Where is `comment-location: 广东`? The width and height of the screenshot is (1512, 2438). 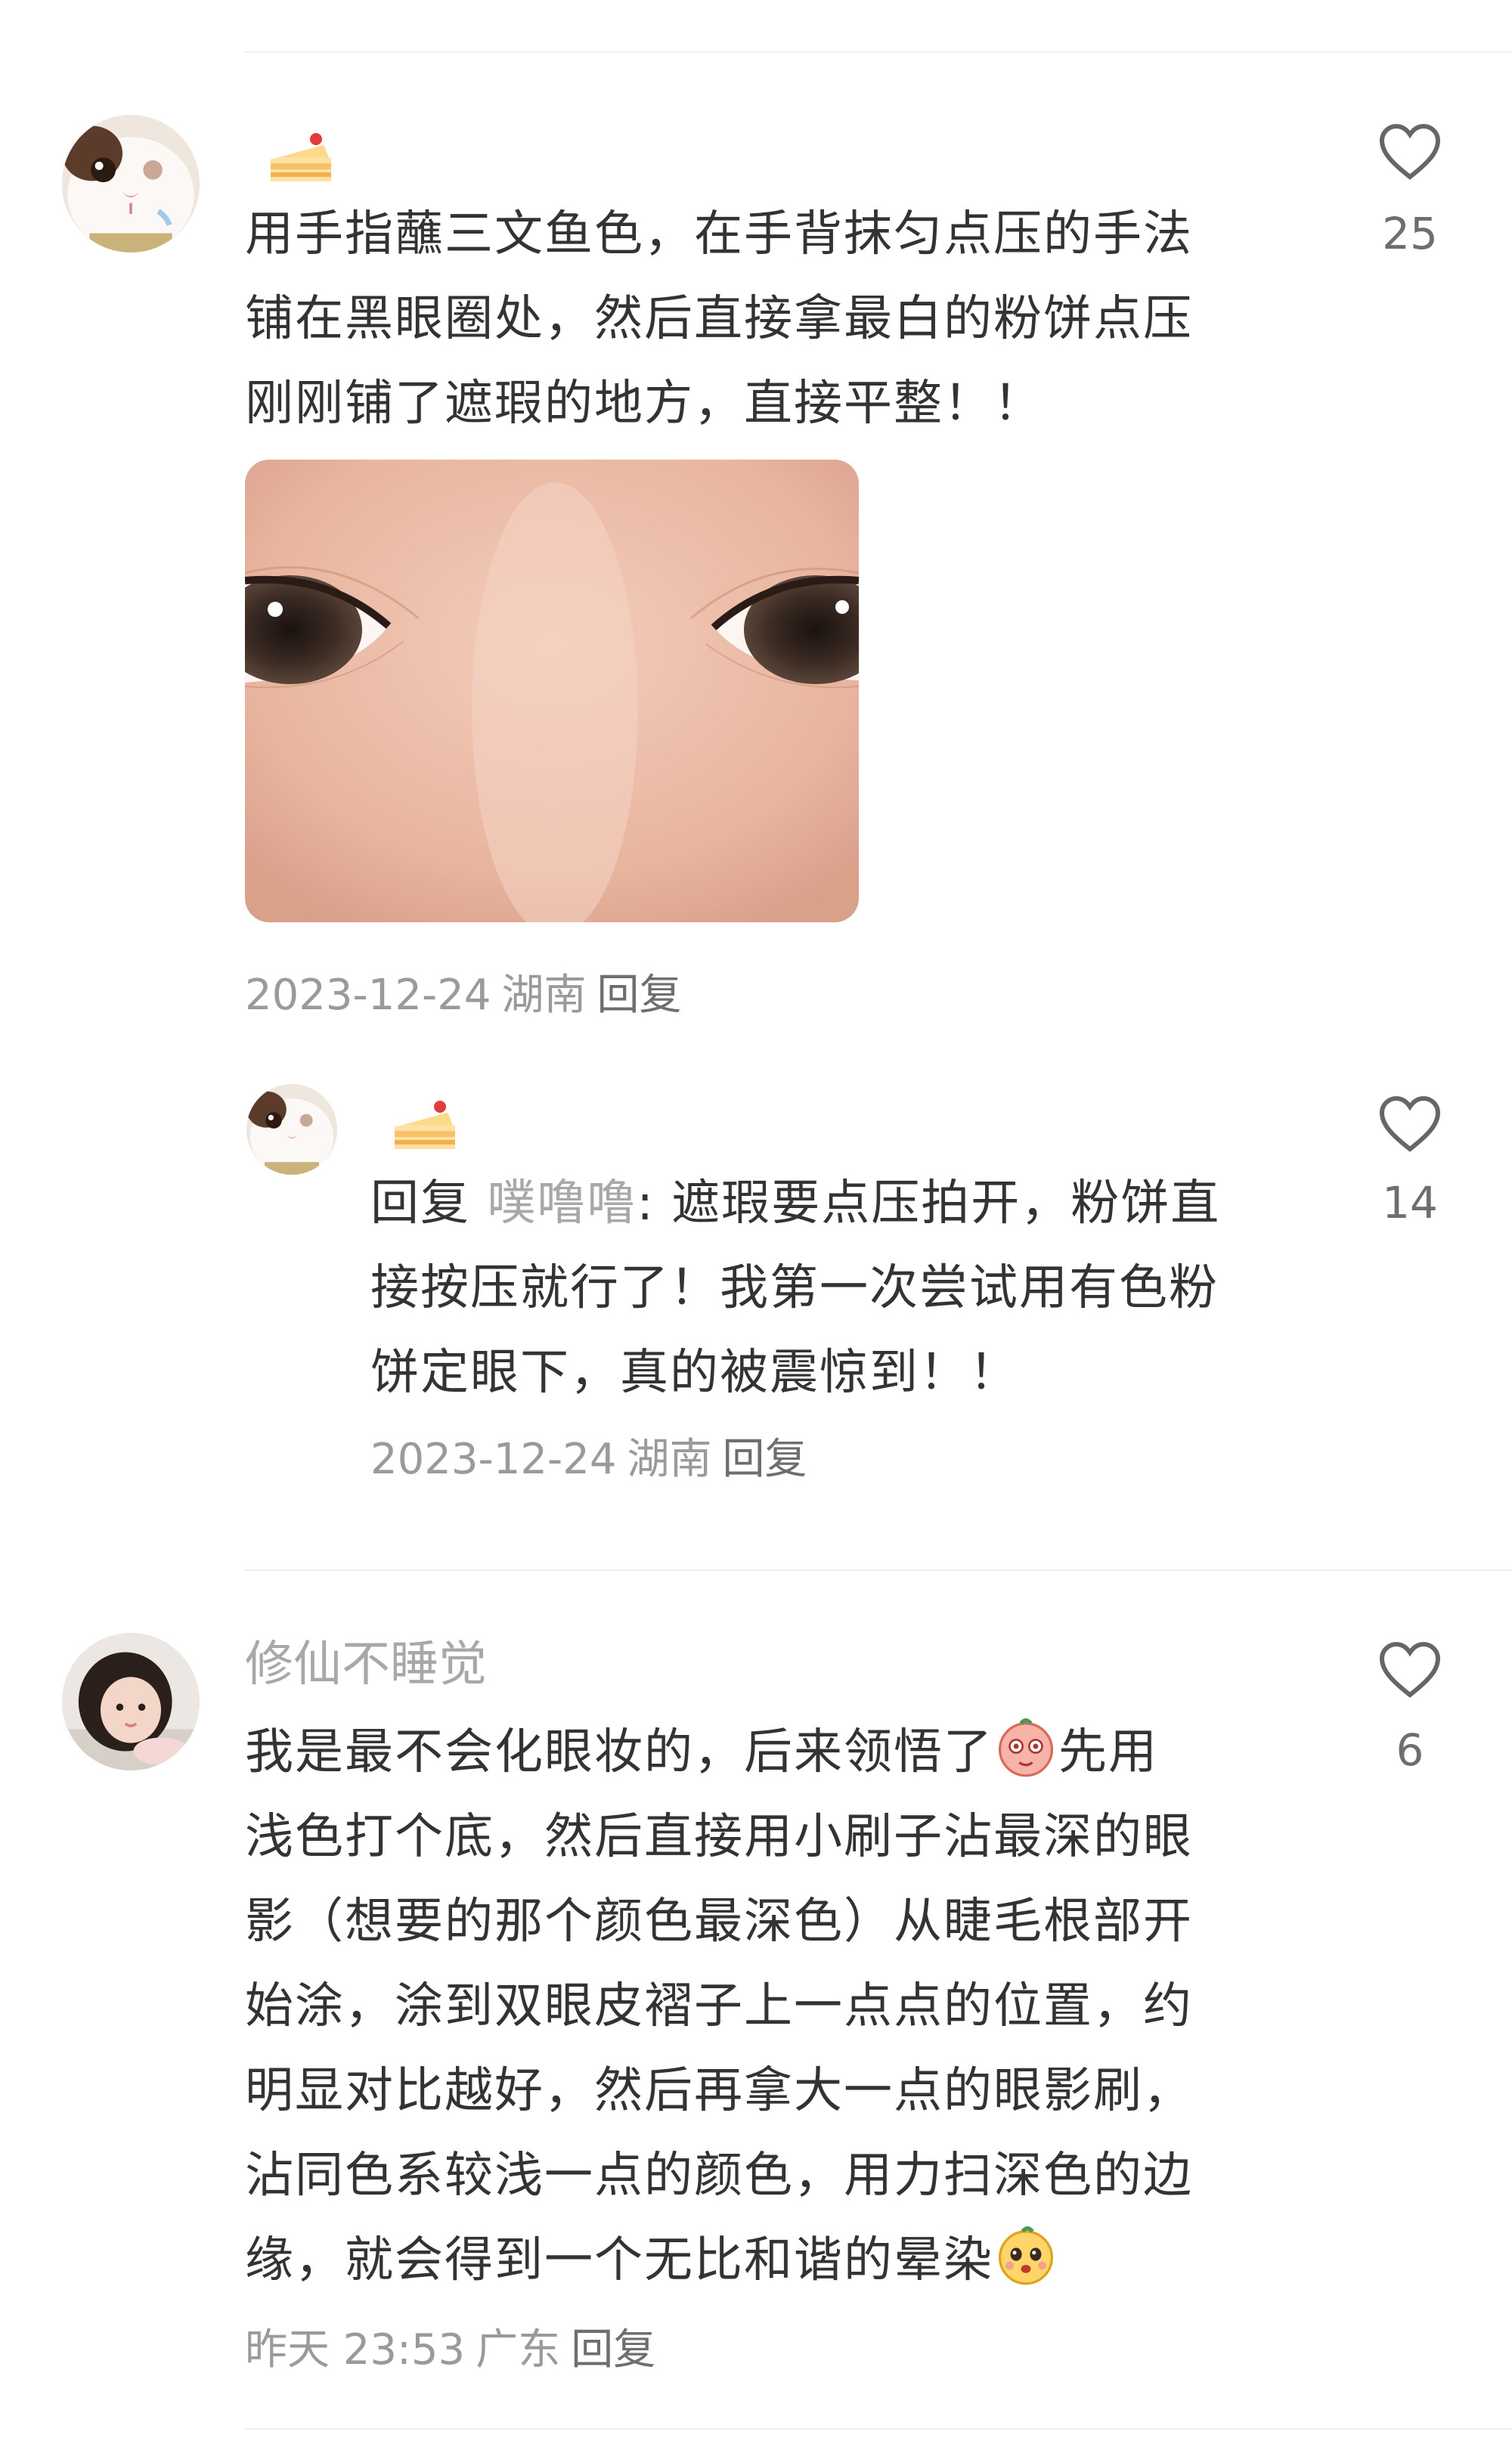
comment-location: 广东 is located at coordinates (519, 2349).